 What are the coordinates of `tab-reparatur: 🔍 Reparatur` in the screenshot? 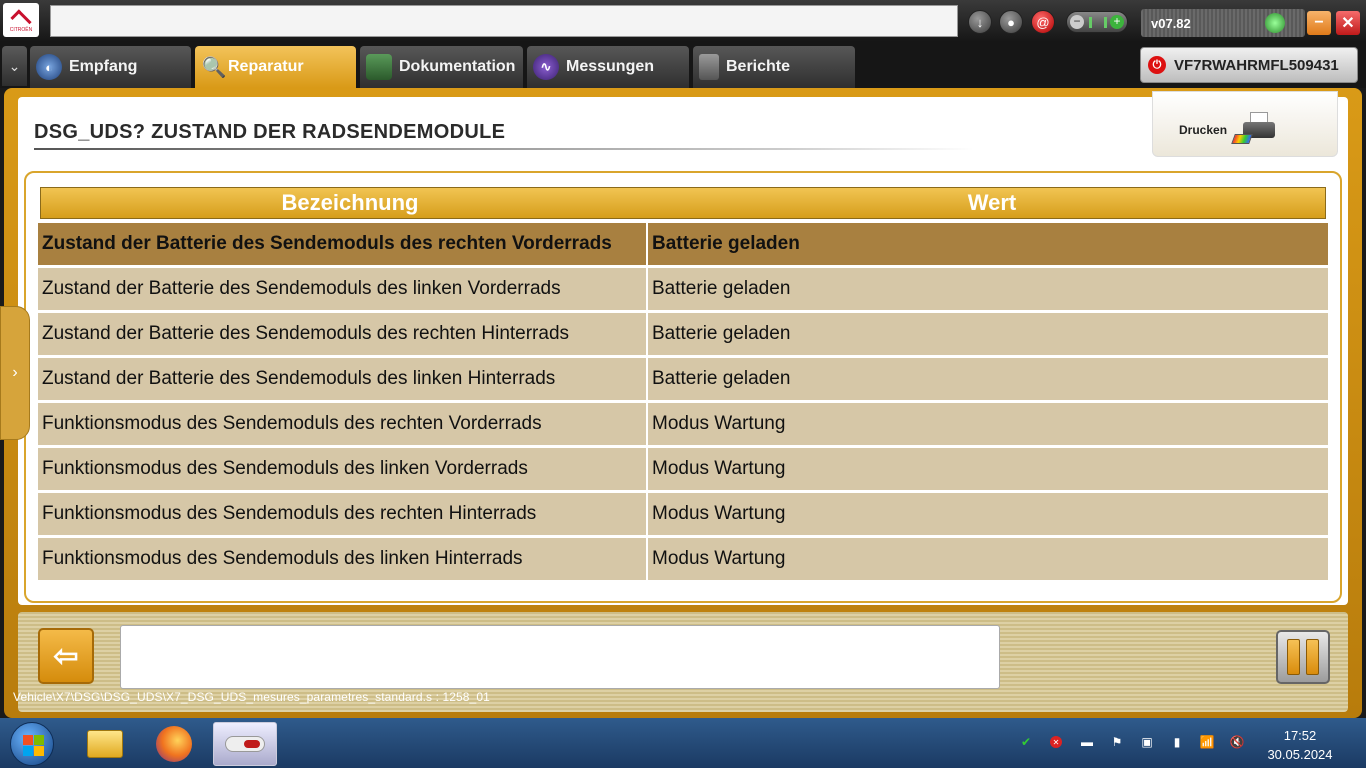 It's located at (275, 67).